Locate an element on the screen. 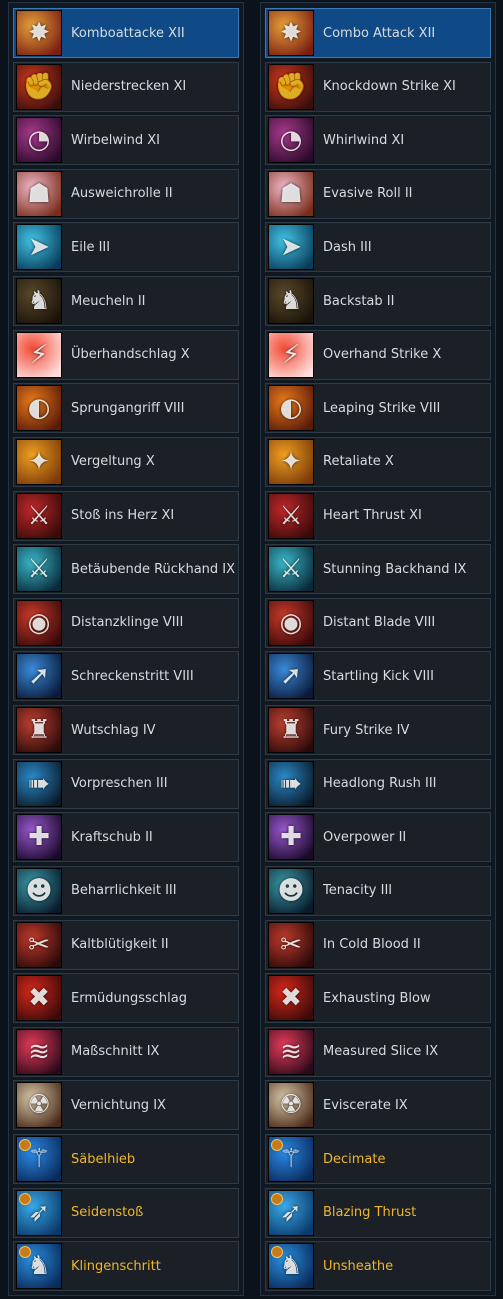 The height and width of the screenshot is (1299, 503). skill-row: ✚ Kraftschub II is located at coordinates (126, 837).